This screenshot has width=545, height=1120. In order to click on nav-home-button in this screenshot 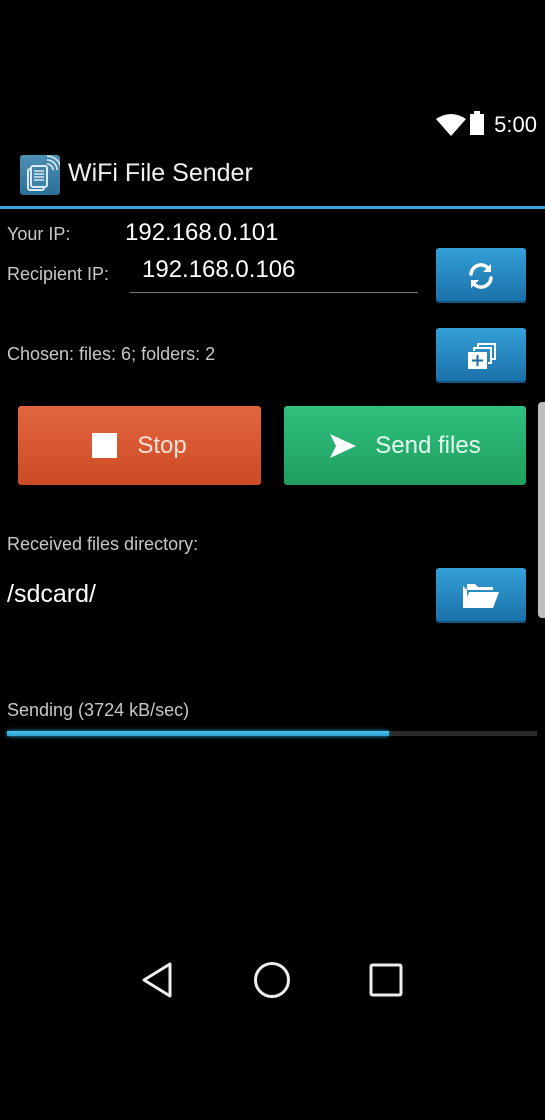, I will do `click(272, 980)`.